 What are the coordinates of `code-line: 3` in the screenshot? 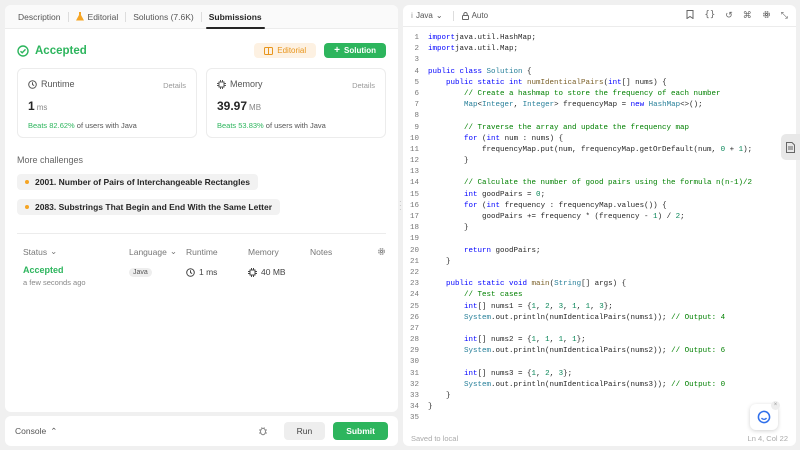 It's located at (599, 60).